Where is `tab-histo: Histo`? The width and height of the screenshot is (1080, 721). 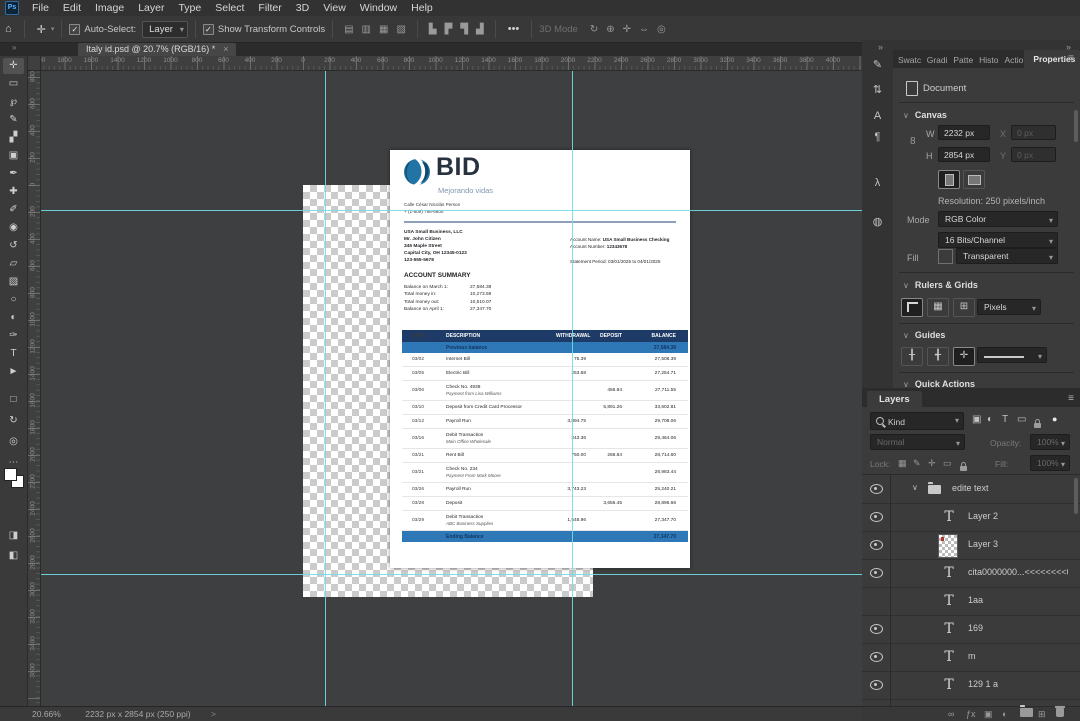 tab-histo: Histo is located at coordinates (986, 61).